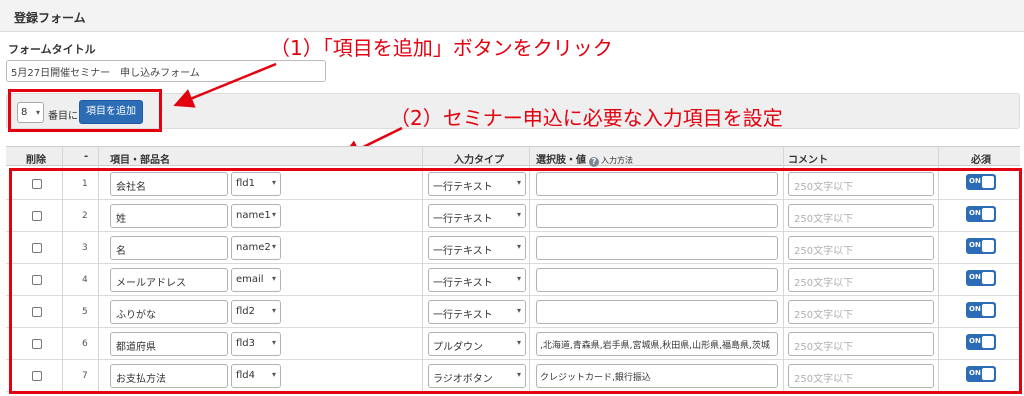  What do you see at coordinates (52, 49) in the screenshot?
I see `form-title-label: フォームタイトル` at bounding box center [52, 49].